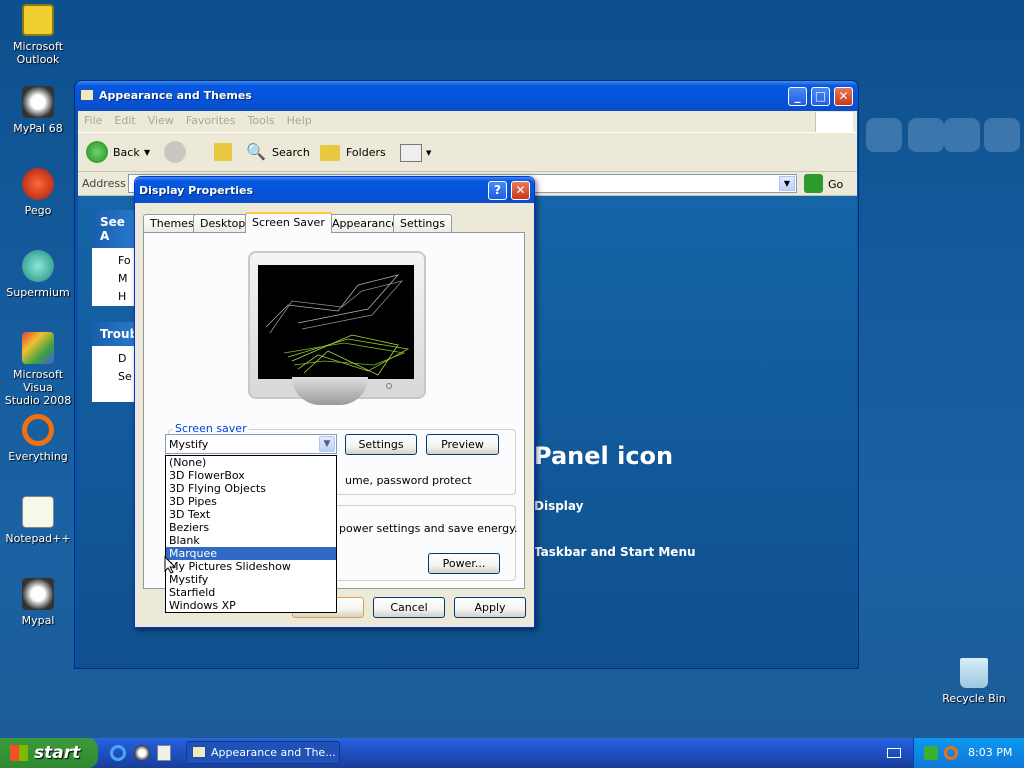  I want to click on dropdown-option: 3D Pipes, so click(251, 501).